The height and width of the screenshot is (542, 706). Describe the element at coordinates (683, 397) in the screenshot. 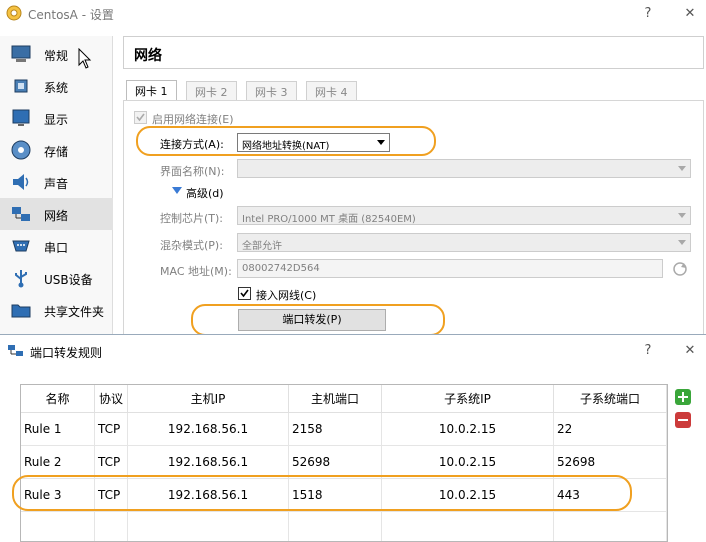

I see `add-rule-icon` at that location.